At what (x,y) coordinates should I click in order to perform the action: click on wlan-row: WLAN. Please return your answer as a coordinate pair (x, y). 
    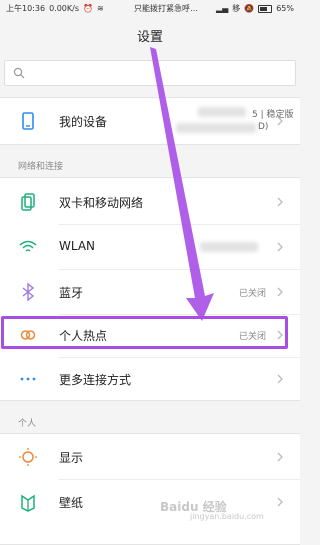
    Looking at the image, I should click on (150, 247).